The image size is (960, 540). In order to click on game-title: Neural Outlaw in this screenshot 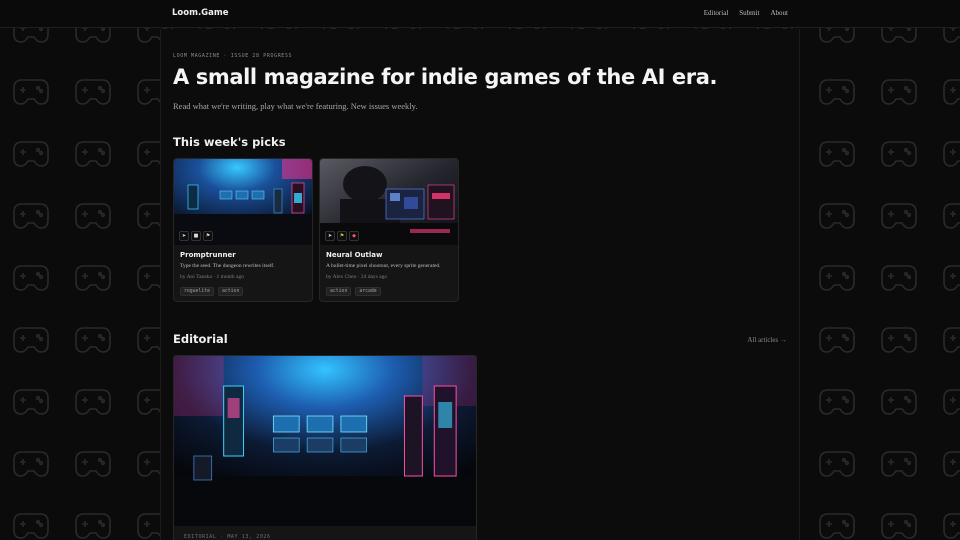, I will do `click(354, 255)`.